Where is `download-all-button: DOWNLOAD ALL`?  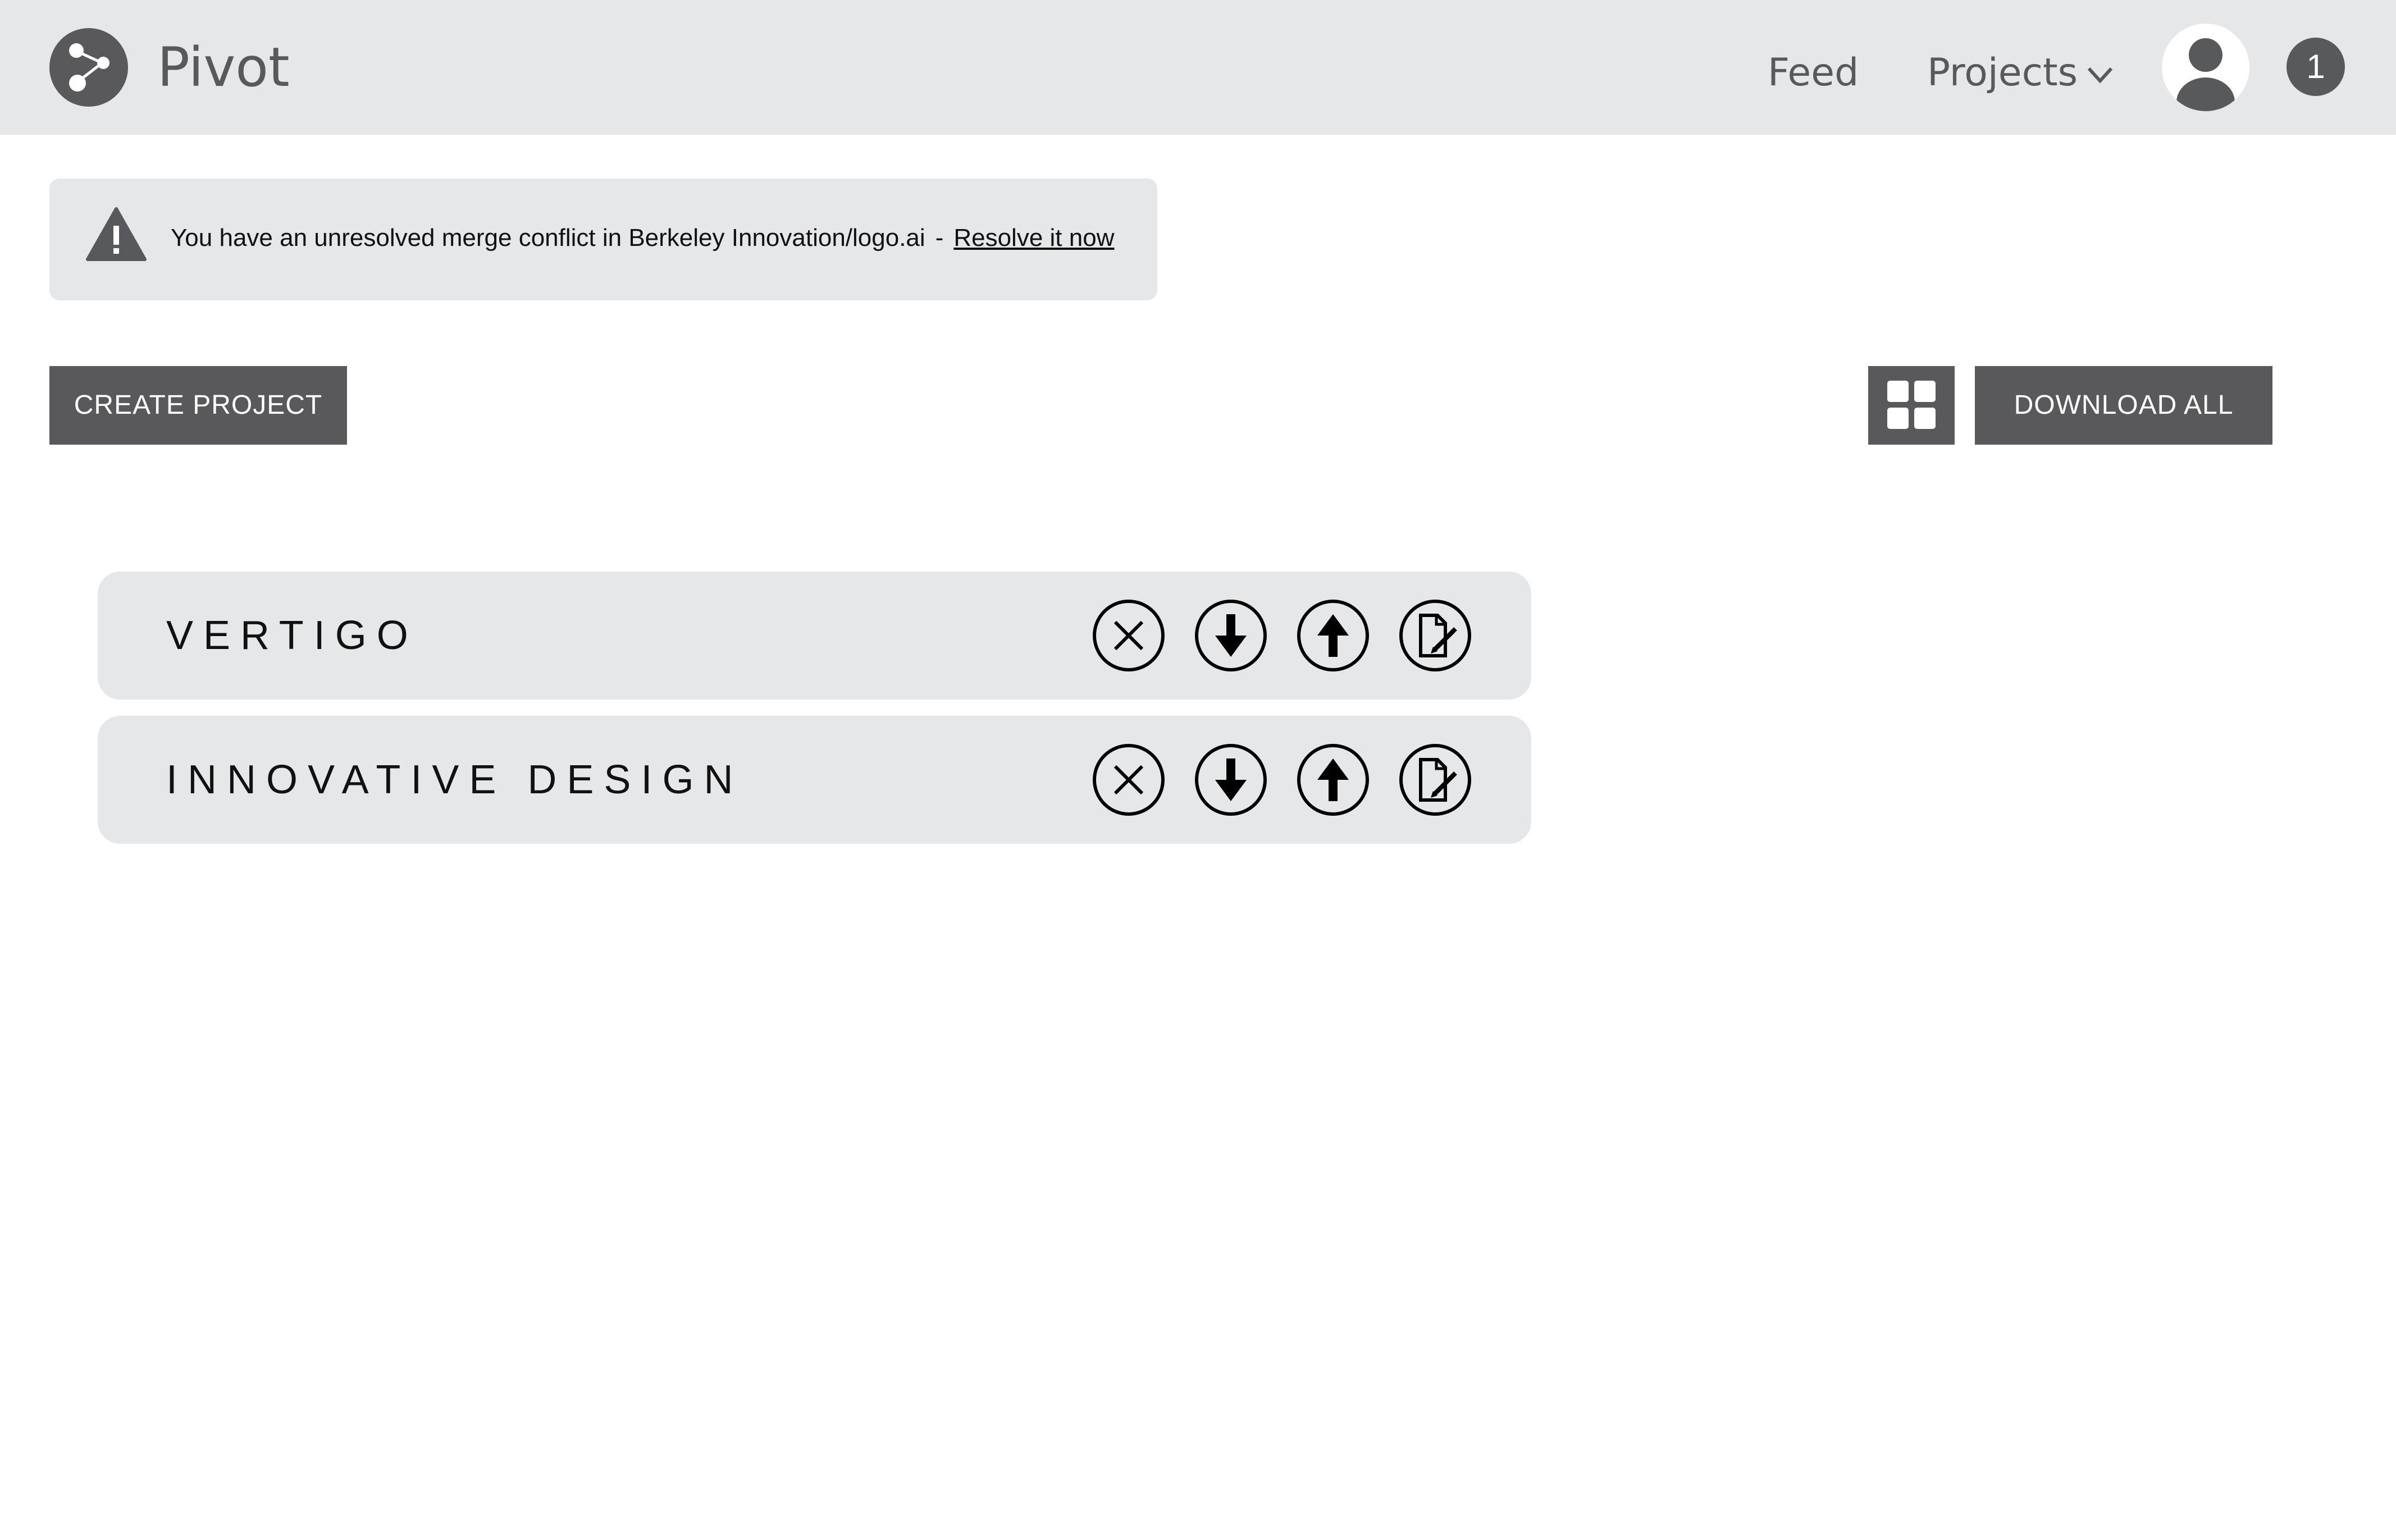
download-all-button: DOWNLOAD ALL is located at coordinates (2123, 405).